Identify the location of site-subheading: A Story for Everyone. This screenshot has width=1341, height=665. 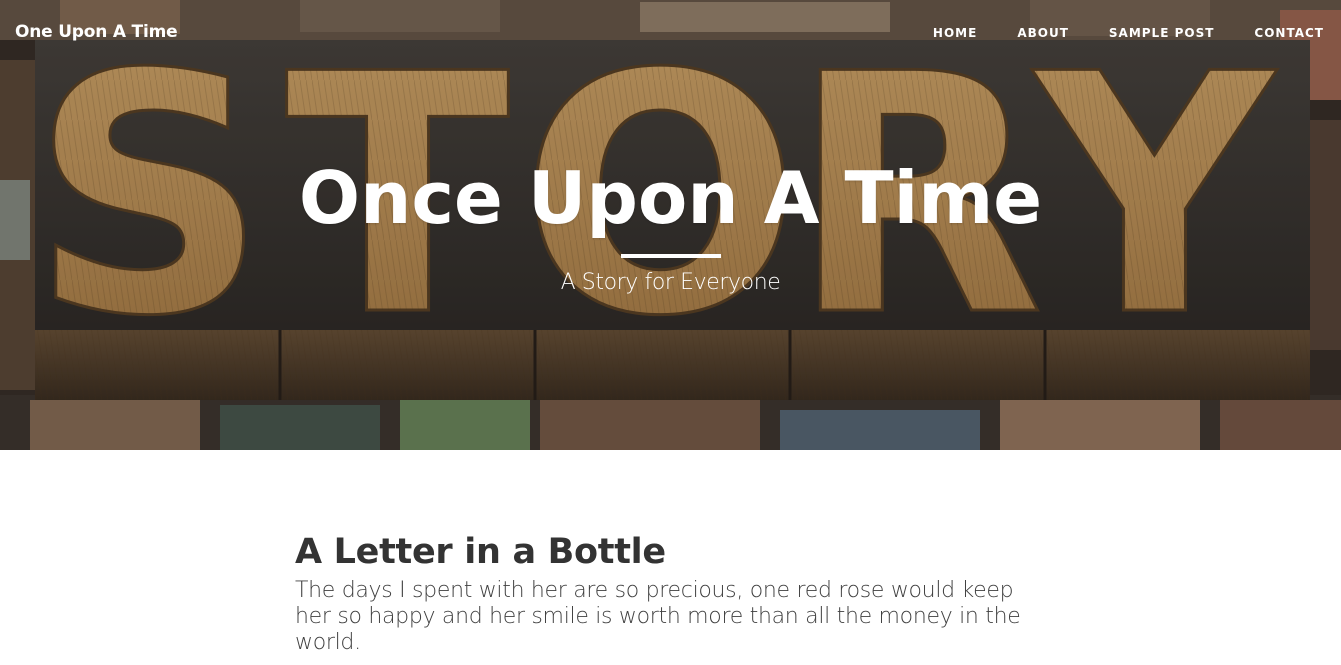
(670, 282).